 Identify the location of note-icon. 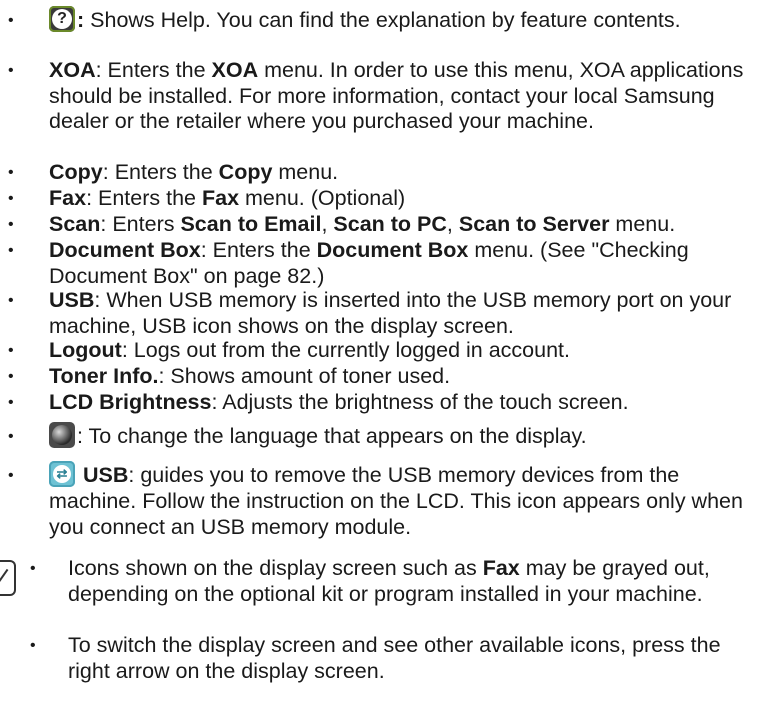
(8, 578).